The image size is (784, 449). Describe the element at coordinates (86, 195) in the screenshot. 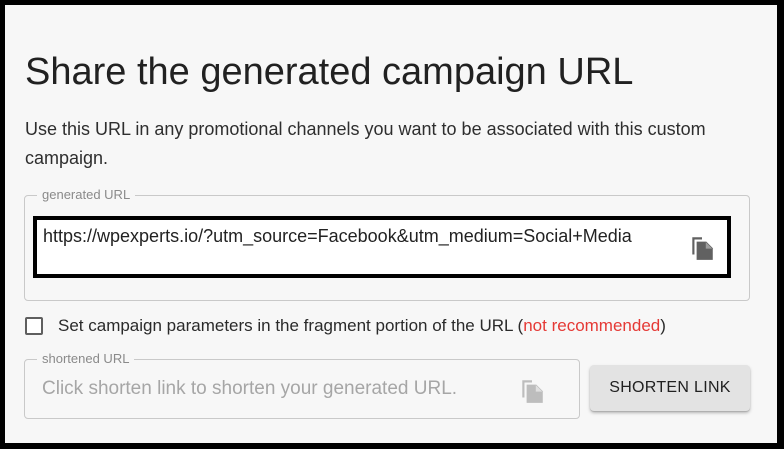

I see `generated-url-label: generated URL` at that location.